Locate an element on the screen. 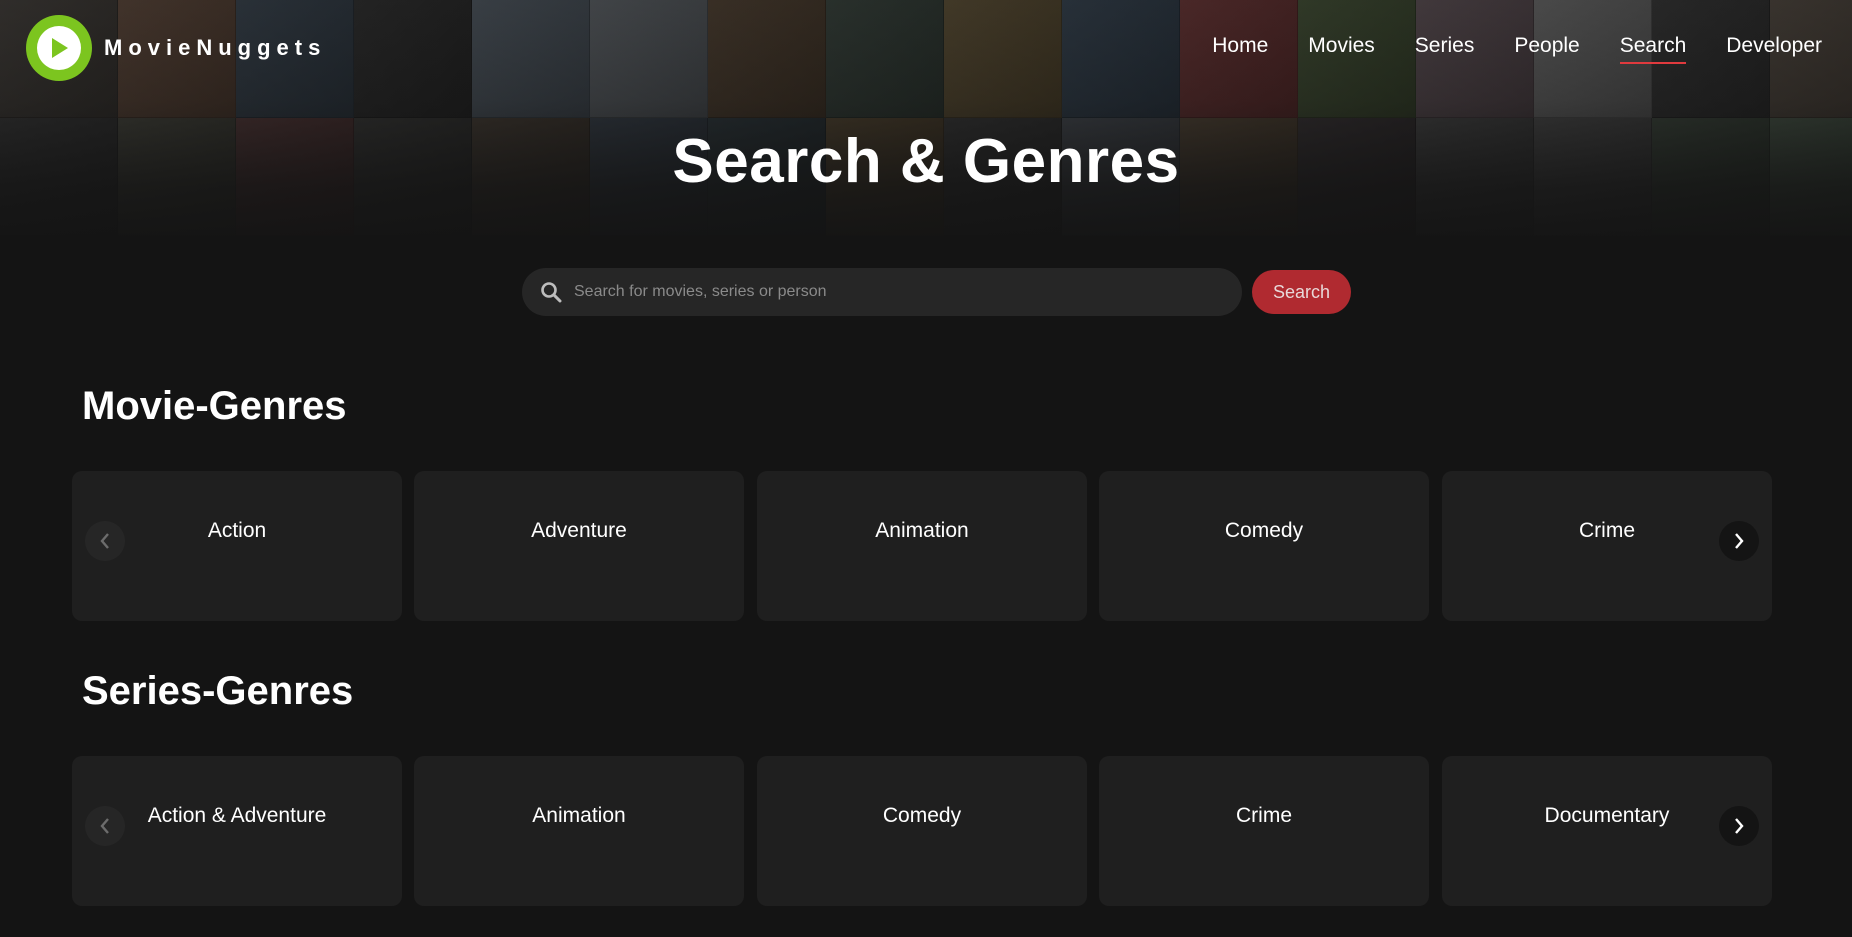 This screenshot has height=937, width=1852. search-icon is located at coordinates (551, 292).